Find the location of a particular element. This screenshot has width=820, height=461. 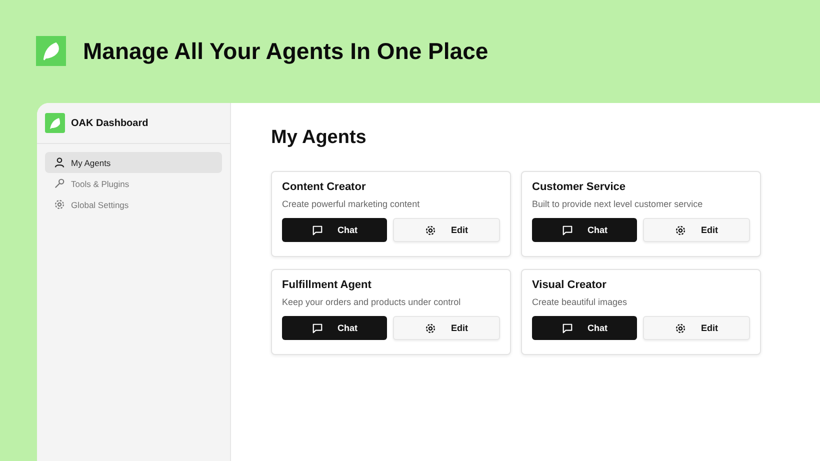

agent-name: Fulfillment Agent is located at coordinates (327, 285).